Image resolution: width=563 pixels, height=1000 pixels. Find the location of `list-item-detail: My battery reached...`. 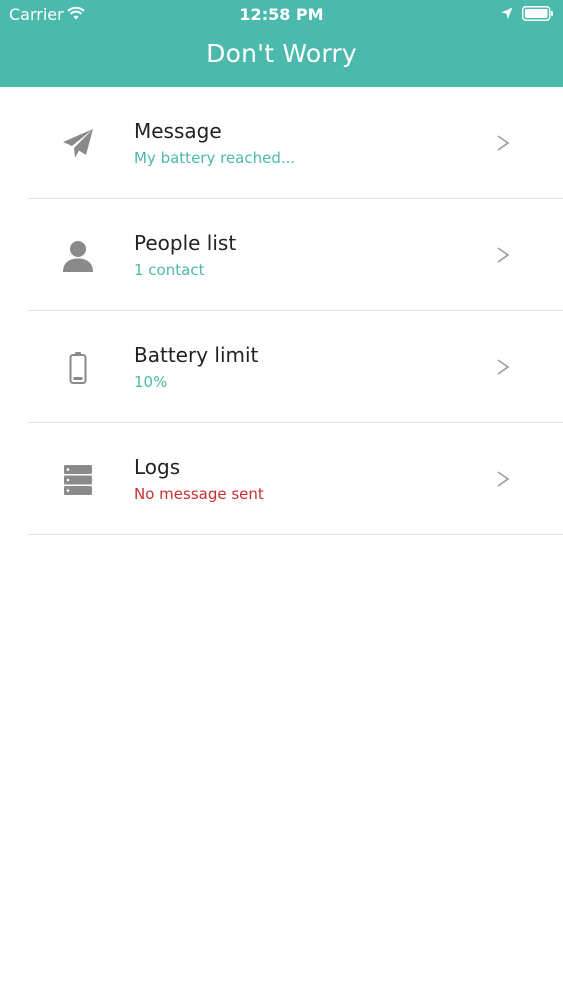

list-item-detail: My battery reached... is located at coordinates (215, 158).